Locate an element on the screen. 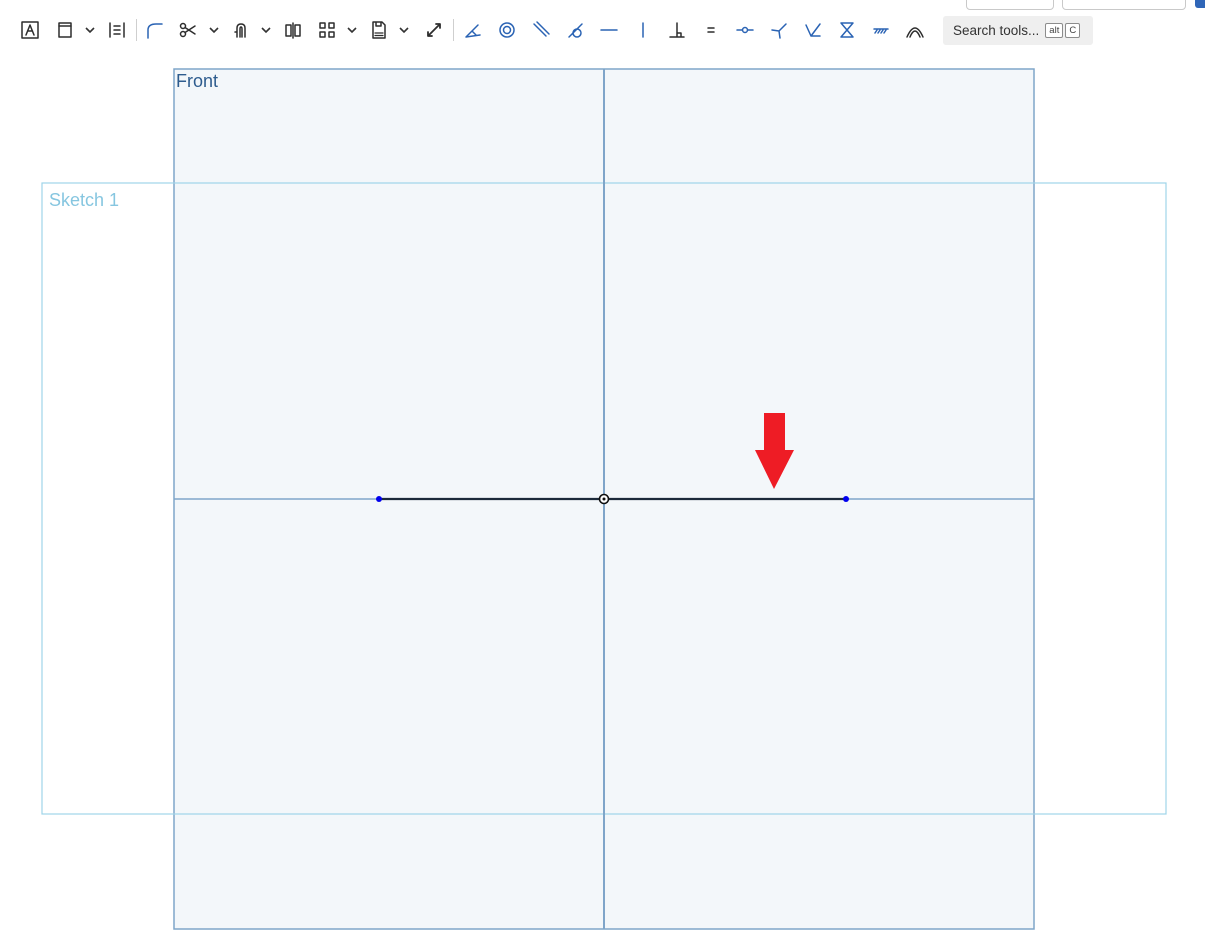 This screenshot has width=1205, height=945. normal-constraint-icon is located at coordinates (779, 31).